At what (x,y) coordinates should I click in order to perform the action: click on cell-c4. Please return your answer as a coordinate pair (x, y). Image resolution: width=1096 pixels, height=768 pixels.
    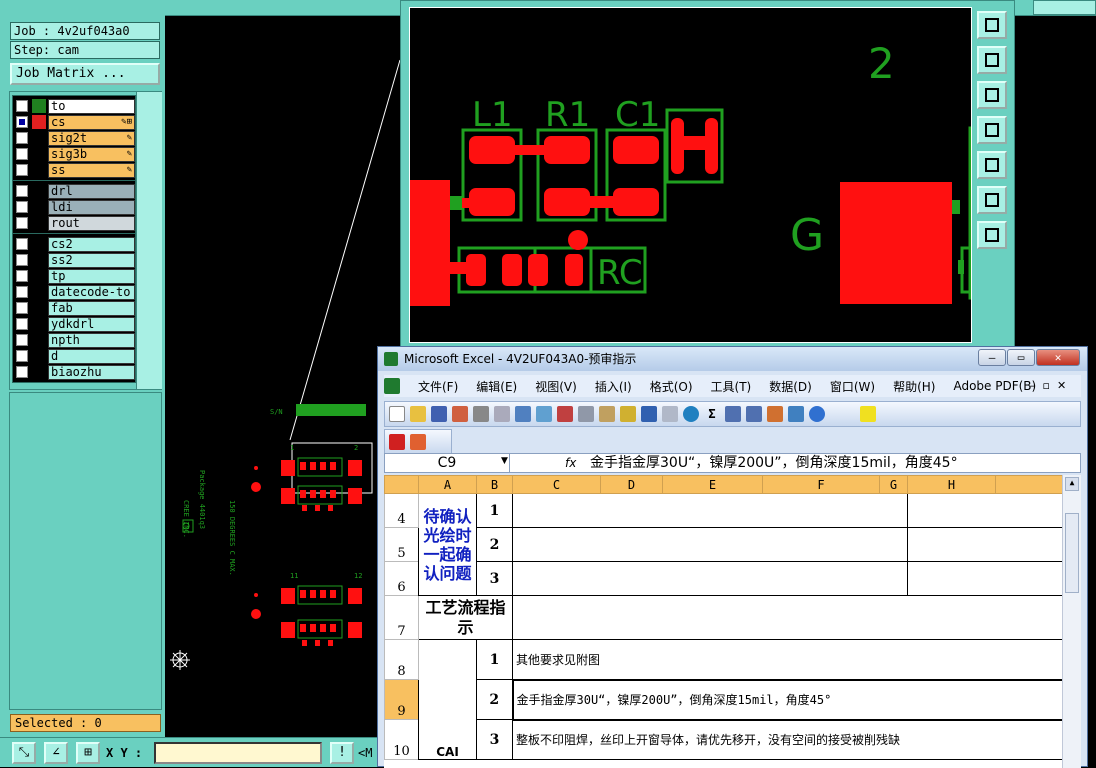
    Looking at the image, I should click on (710, 510).